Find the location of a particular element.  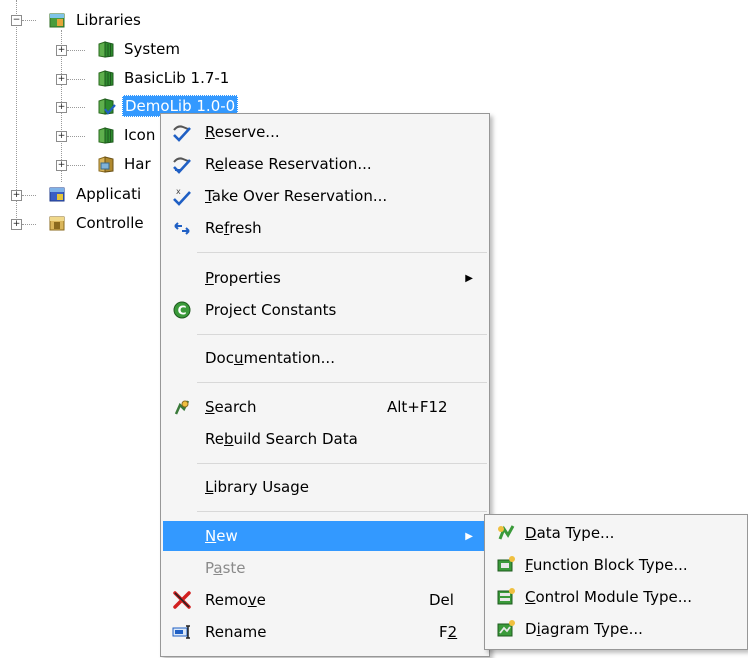

menu-item-label: New is located at coordinates (221, 536).